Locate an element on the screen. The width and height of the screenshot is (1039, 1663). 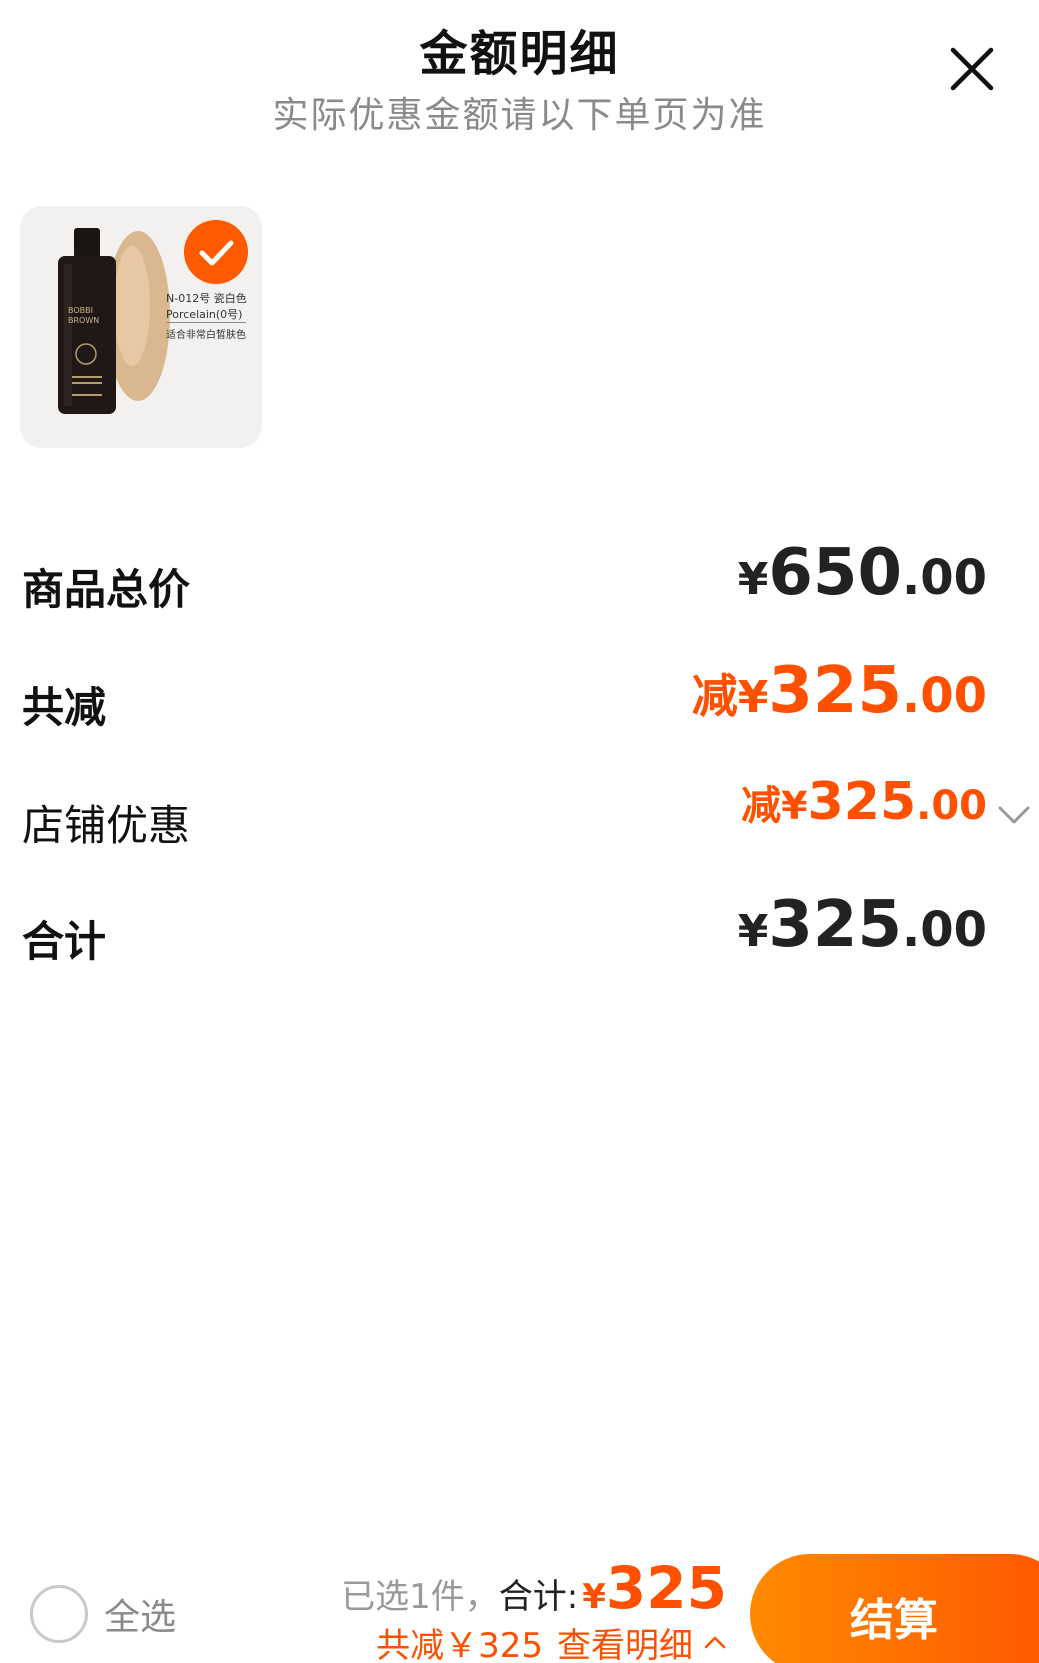
goods-total-amount: ¥ 650 .00 is located at coordinates (862, 581).